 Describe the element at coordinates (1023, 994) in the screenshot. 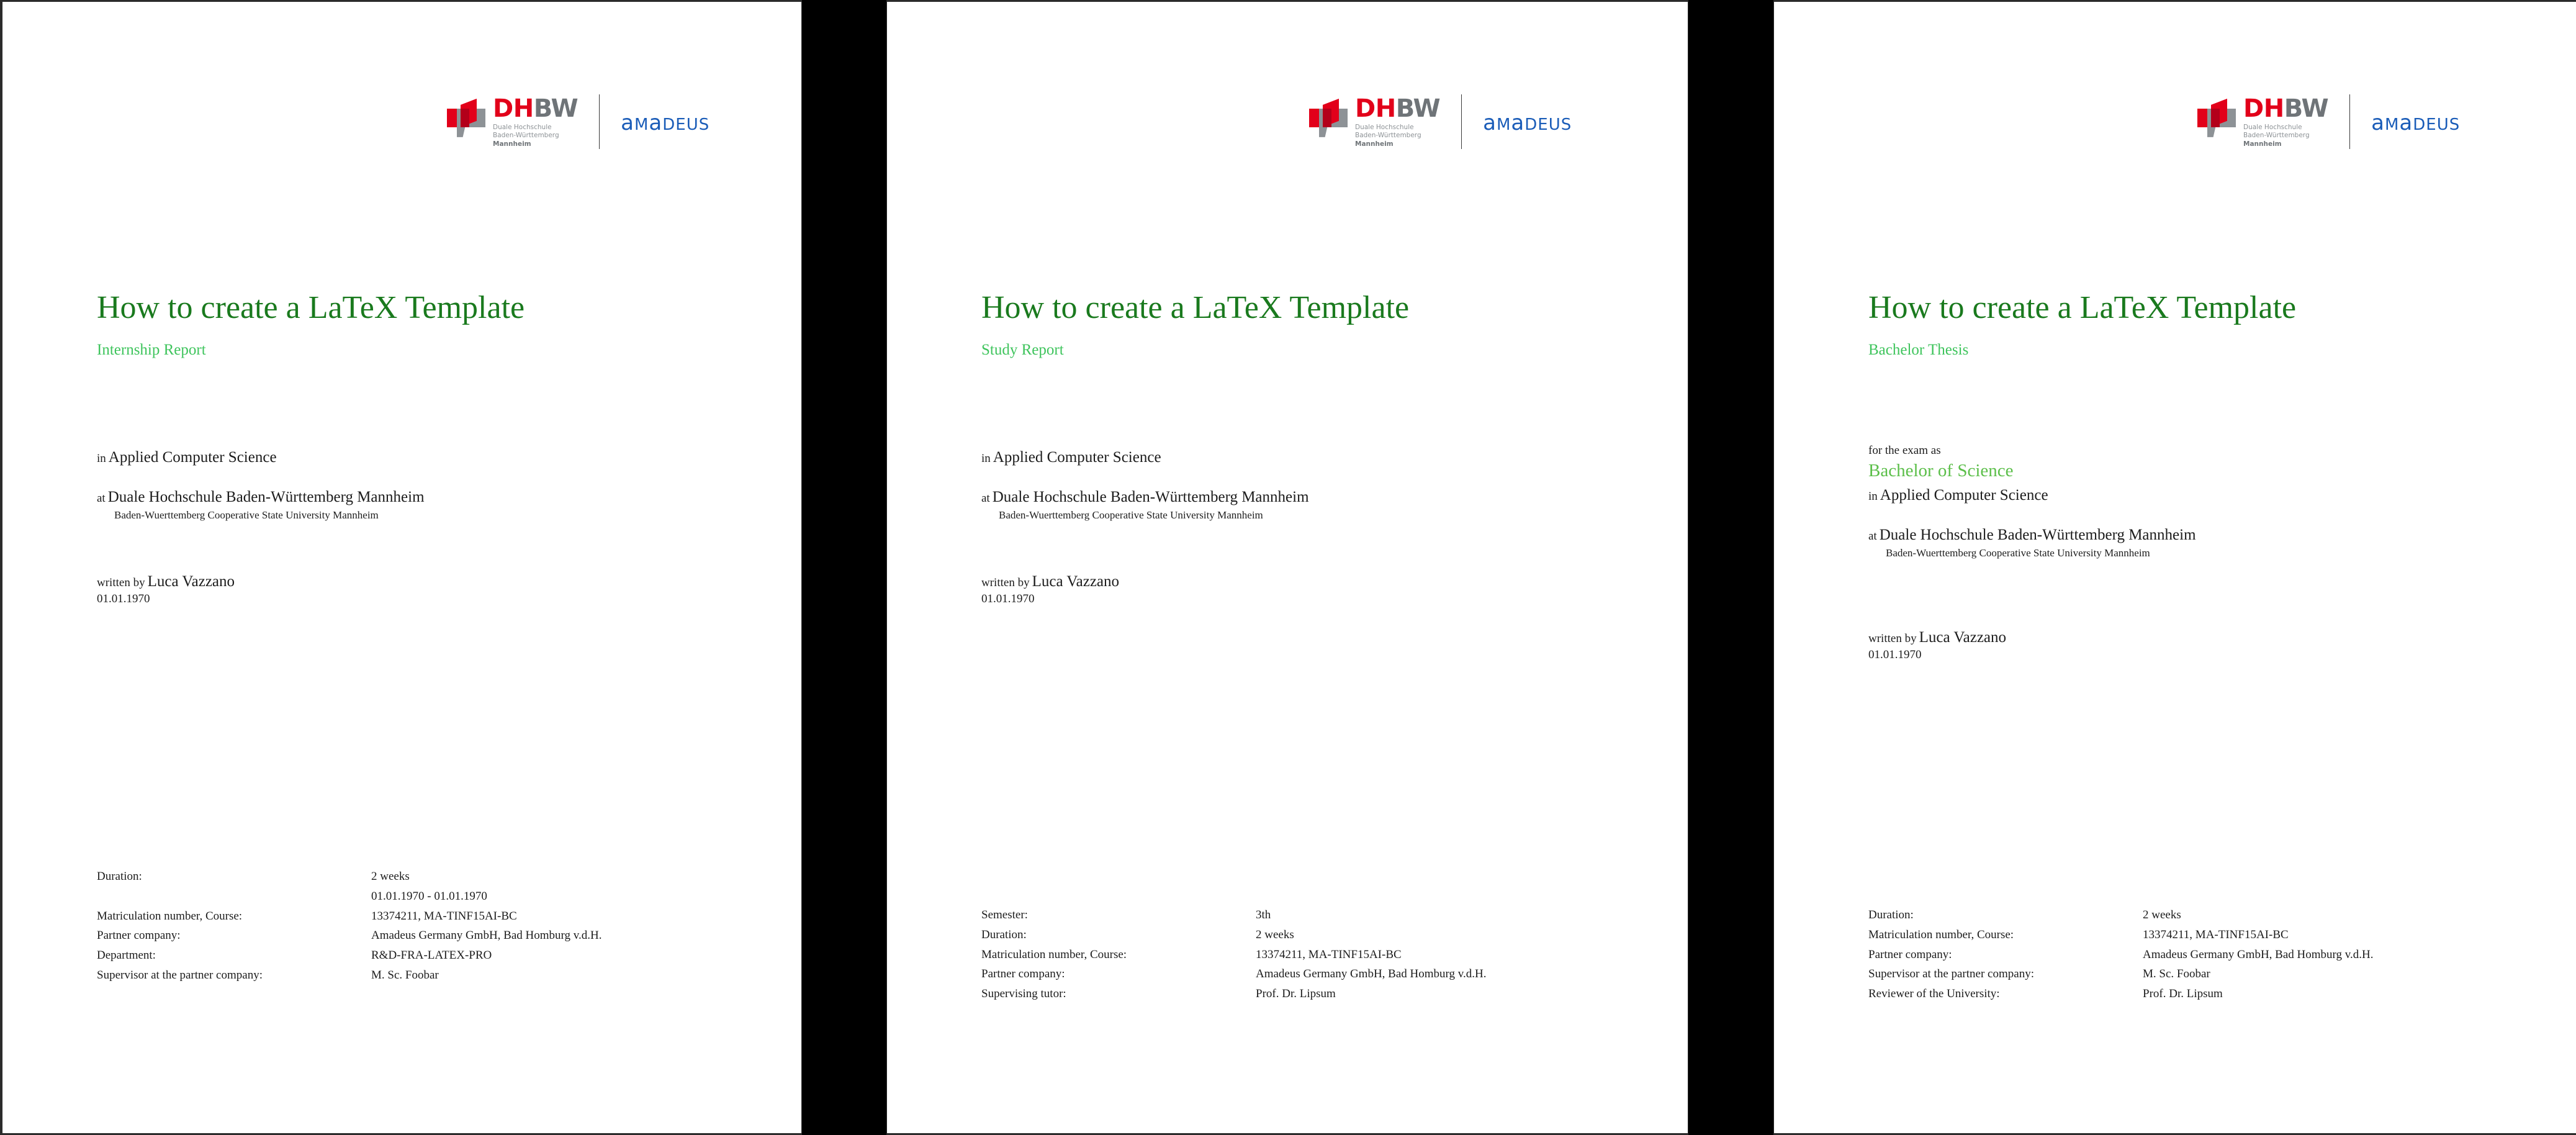

I see `meta-key: Supervising tutor:` at that location.